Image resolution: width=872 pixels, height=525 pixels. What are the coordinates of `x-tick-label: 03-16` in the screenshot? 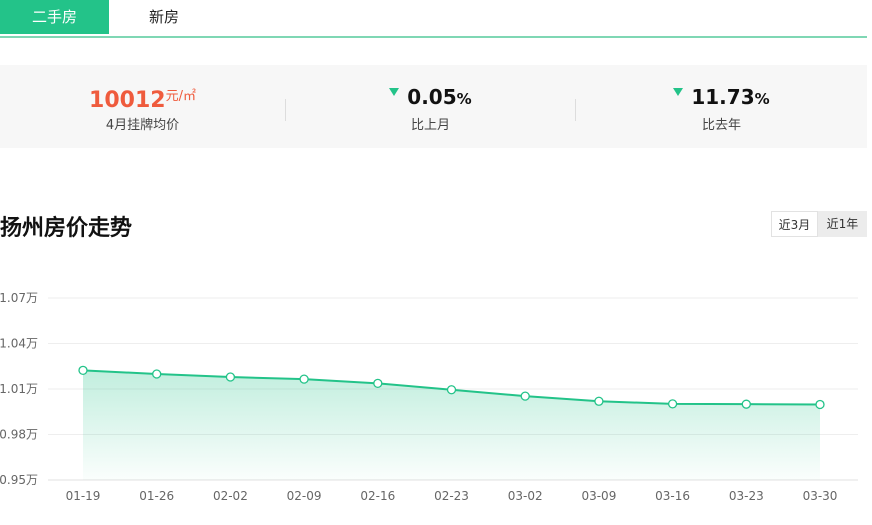 It's located at (672, 496).